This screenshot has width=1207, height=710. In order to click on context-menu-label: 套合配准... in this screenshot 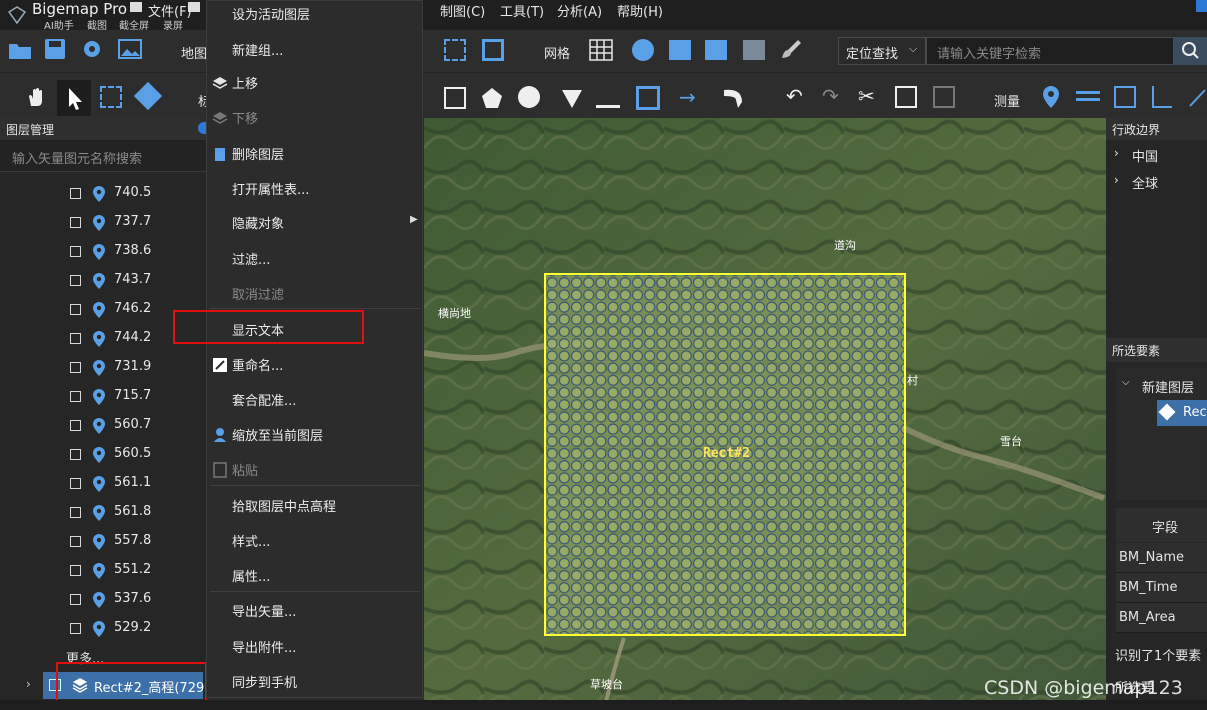, I will do `click(264, 401)`.